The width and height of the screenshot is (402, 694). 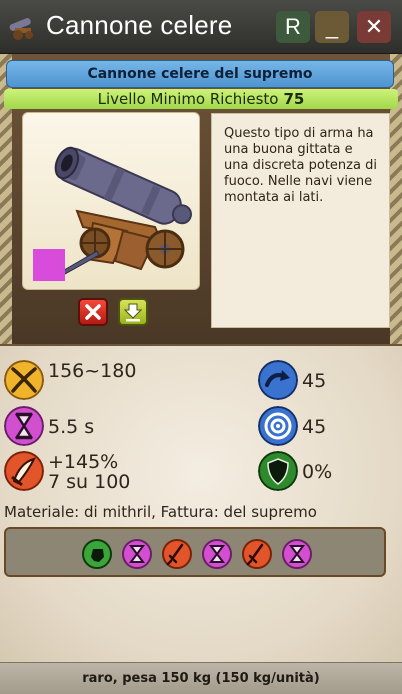 I want to click on window-title: Cannone celere, so click(x=139, y=25).